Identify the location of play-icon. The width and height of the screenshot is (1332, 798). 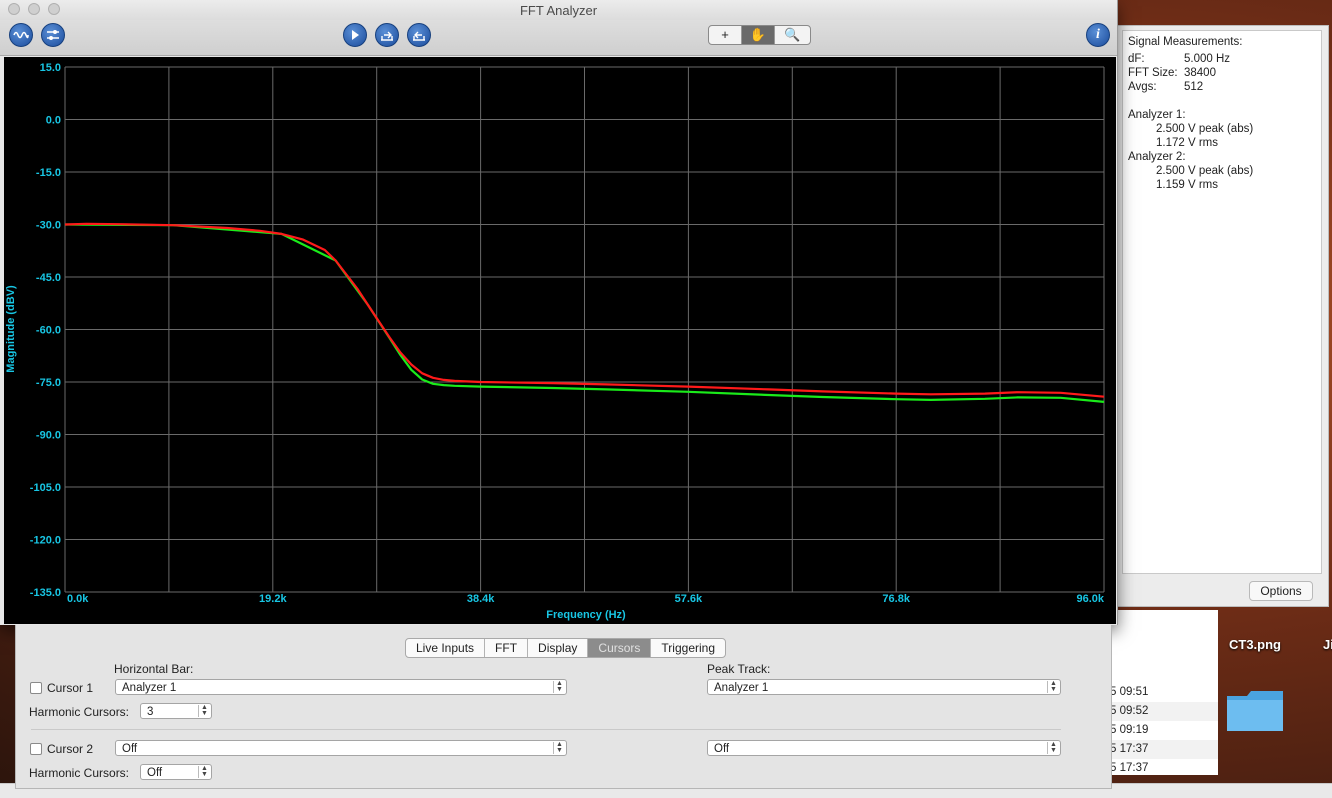
(355, 35).